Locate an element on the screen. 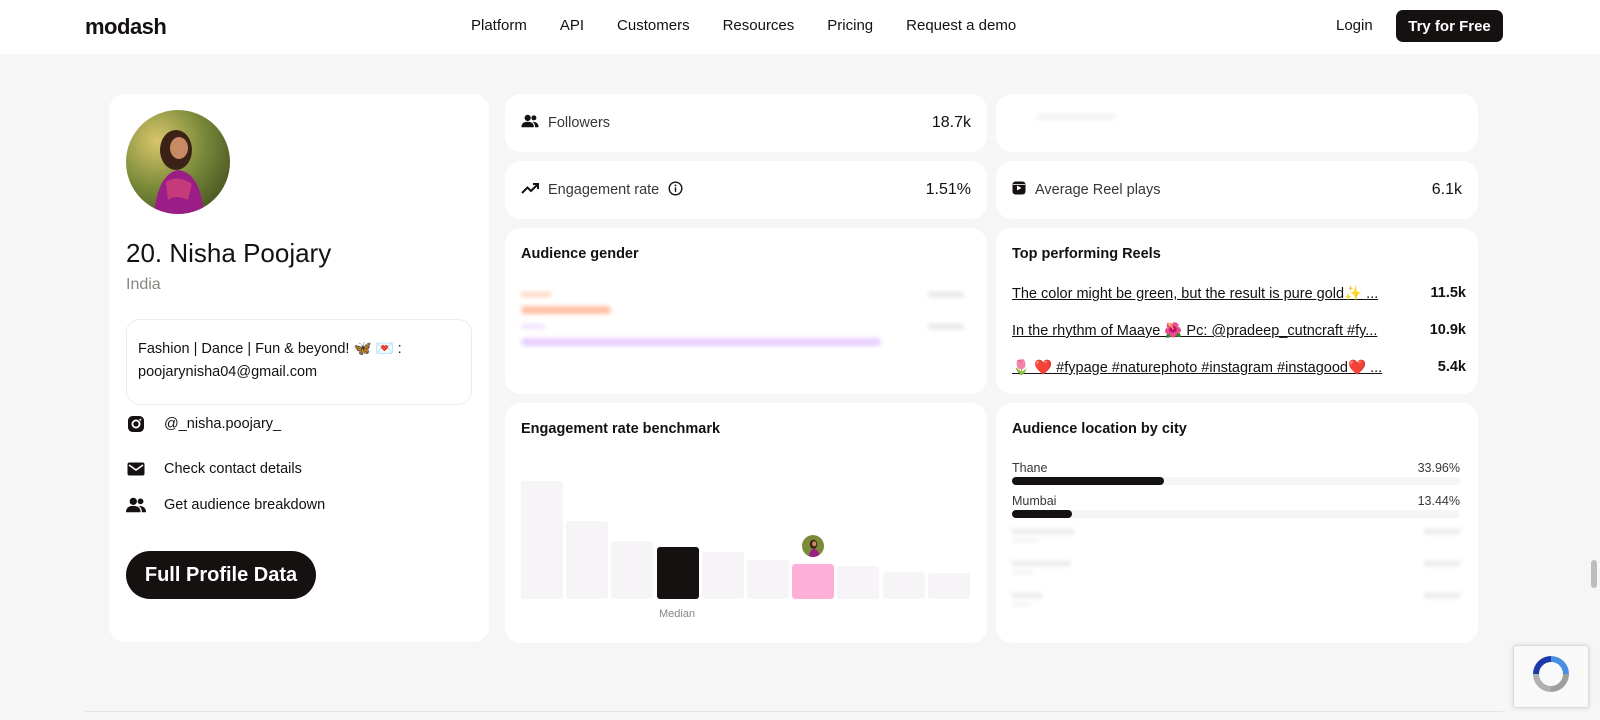  reel-views: 5.4k is located at coordinates (1451, 367).